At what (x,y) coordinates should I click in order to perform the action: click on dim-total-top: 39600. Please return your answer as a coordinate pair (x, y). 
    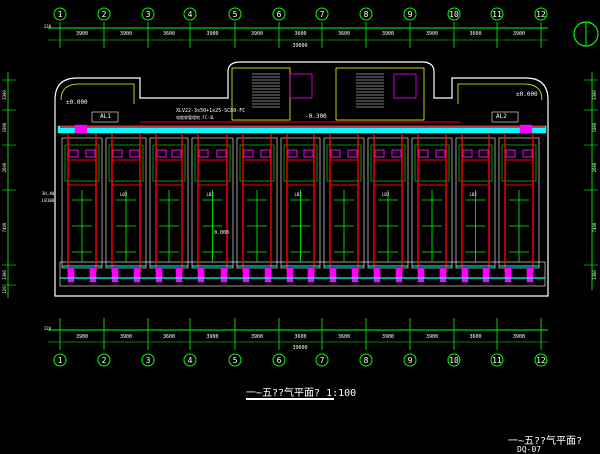
    Looking at the image, I should click on (299, 46).